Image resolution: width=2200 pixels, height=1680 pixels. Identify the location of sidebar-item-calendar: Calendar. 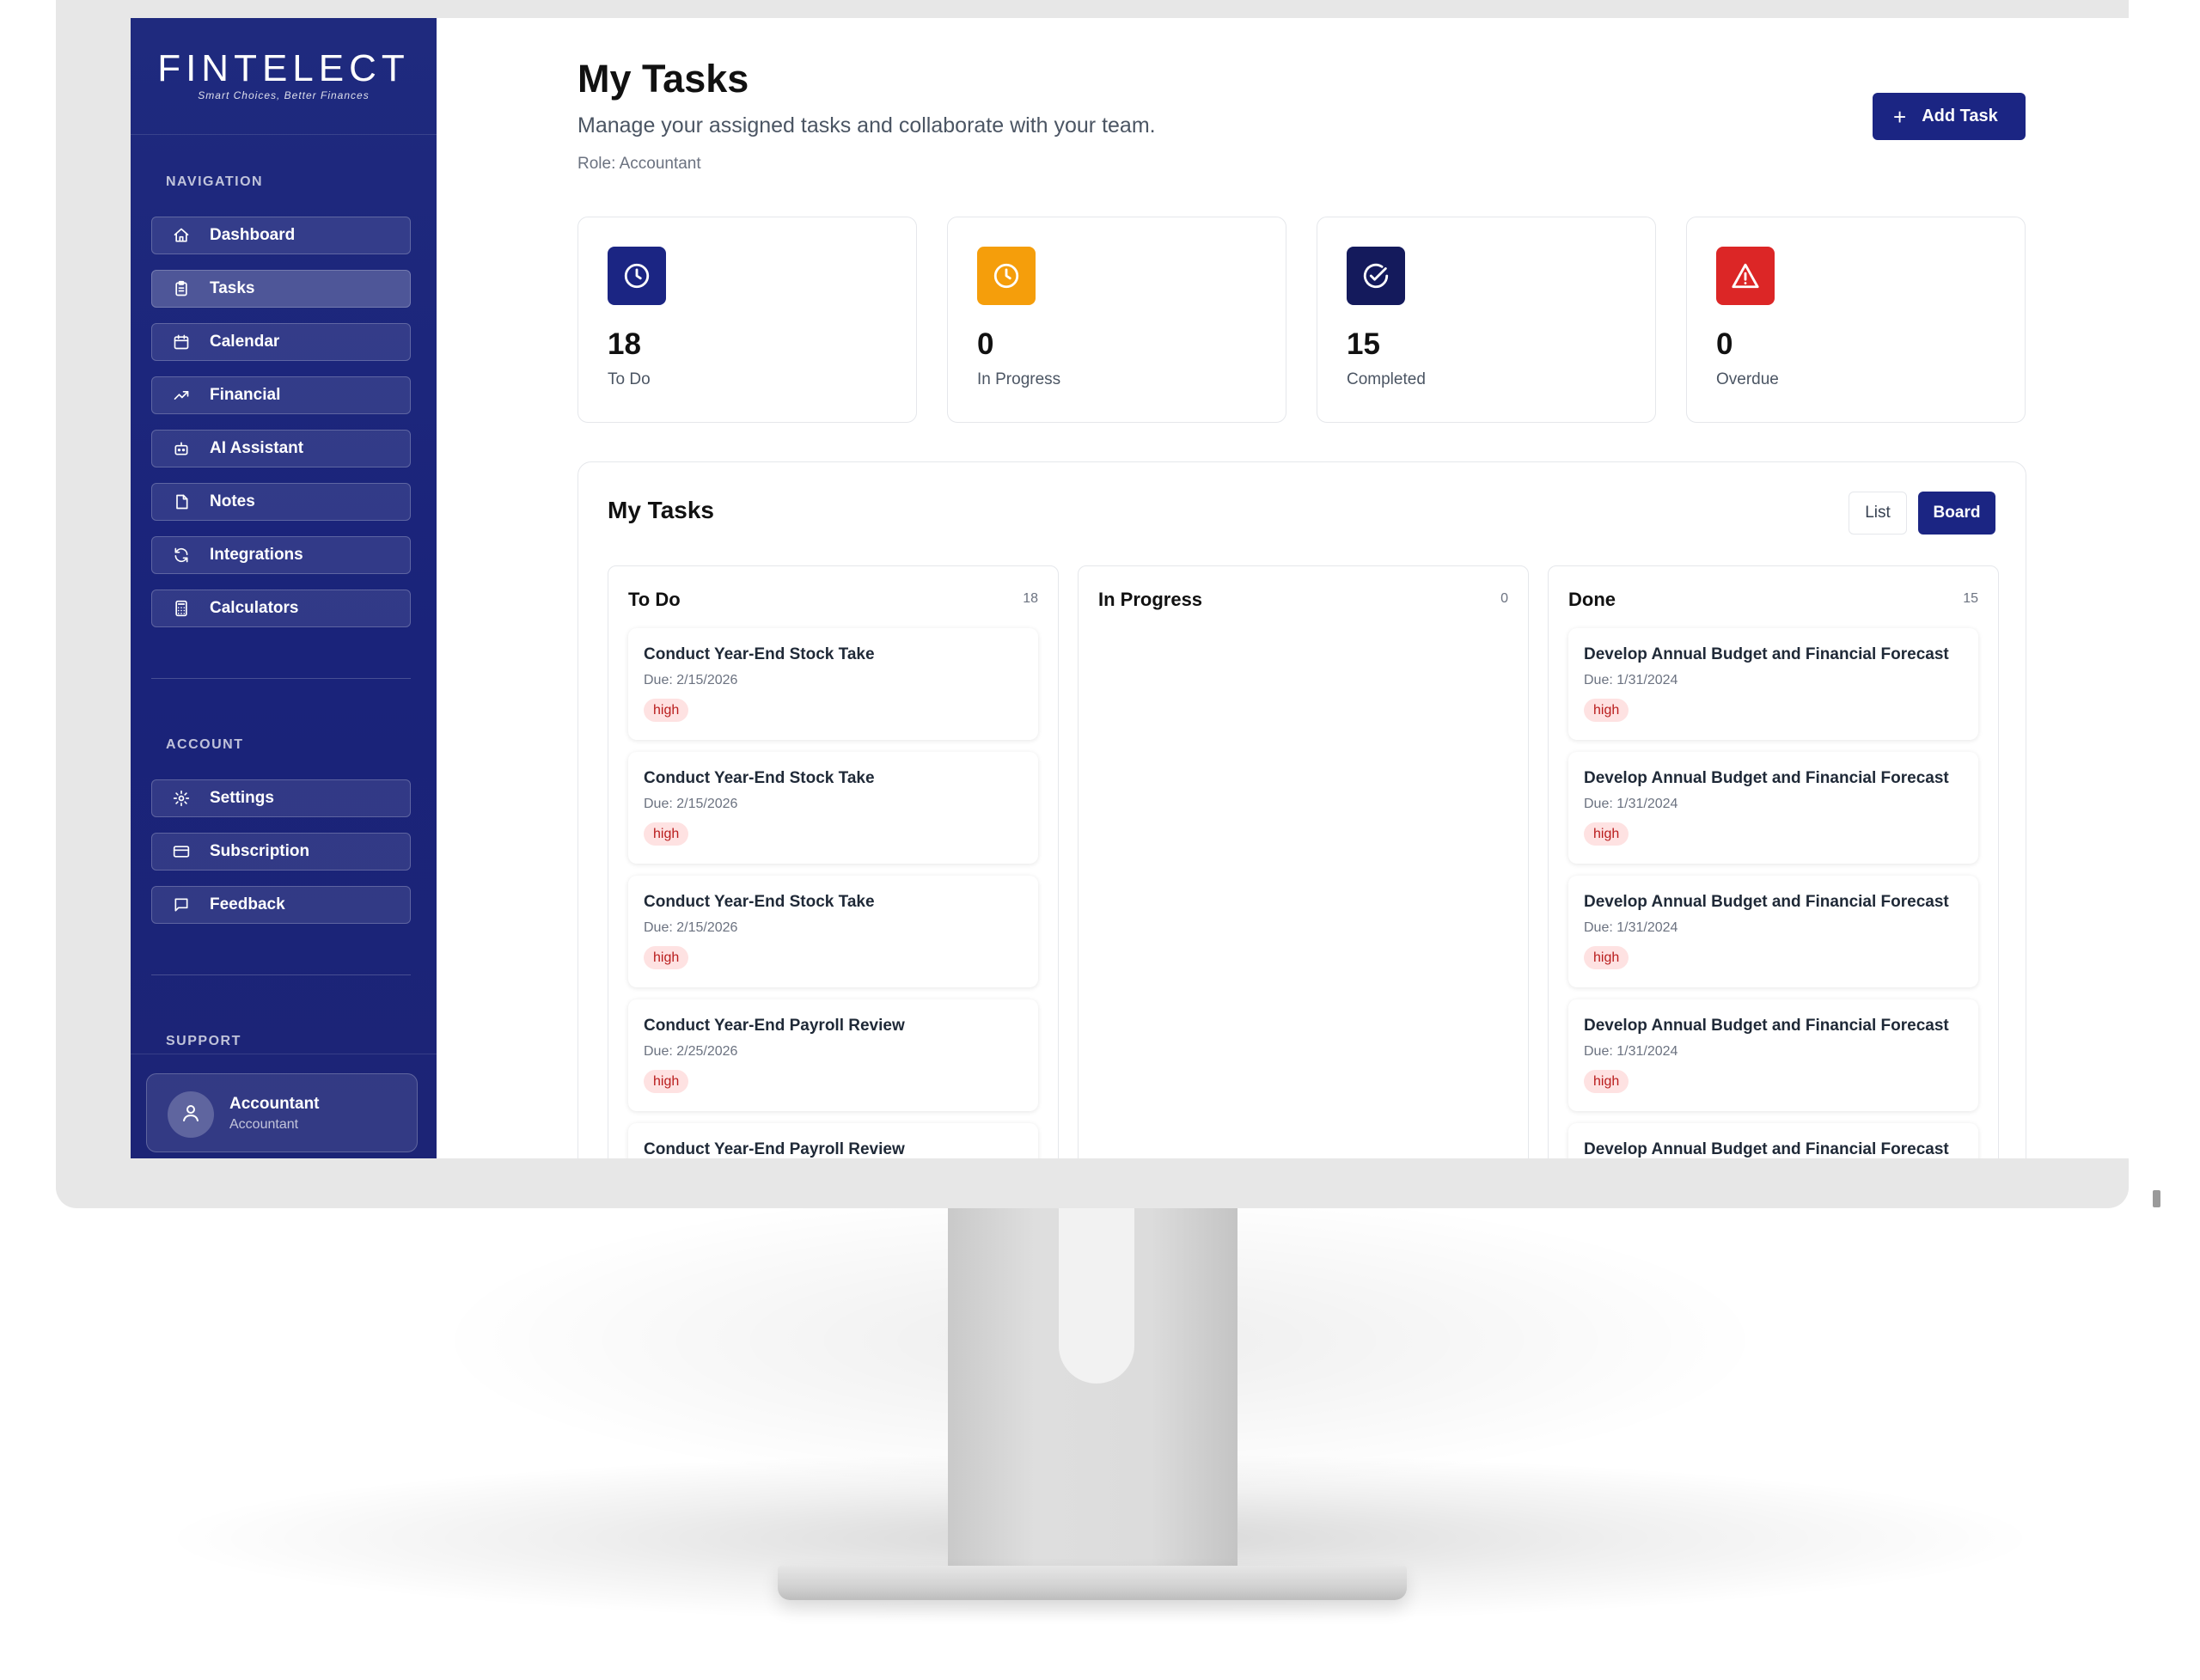
(281, 342).